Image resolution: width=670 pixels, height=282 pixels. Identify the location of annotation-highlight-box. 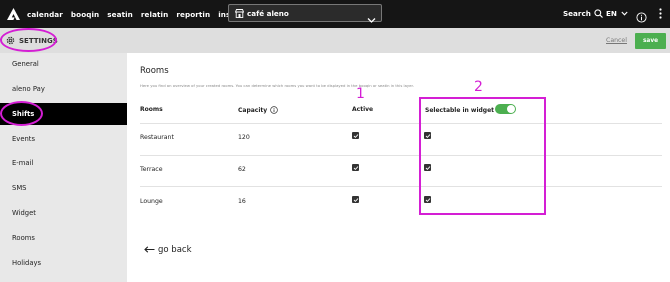
(482, 156).